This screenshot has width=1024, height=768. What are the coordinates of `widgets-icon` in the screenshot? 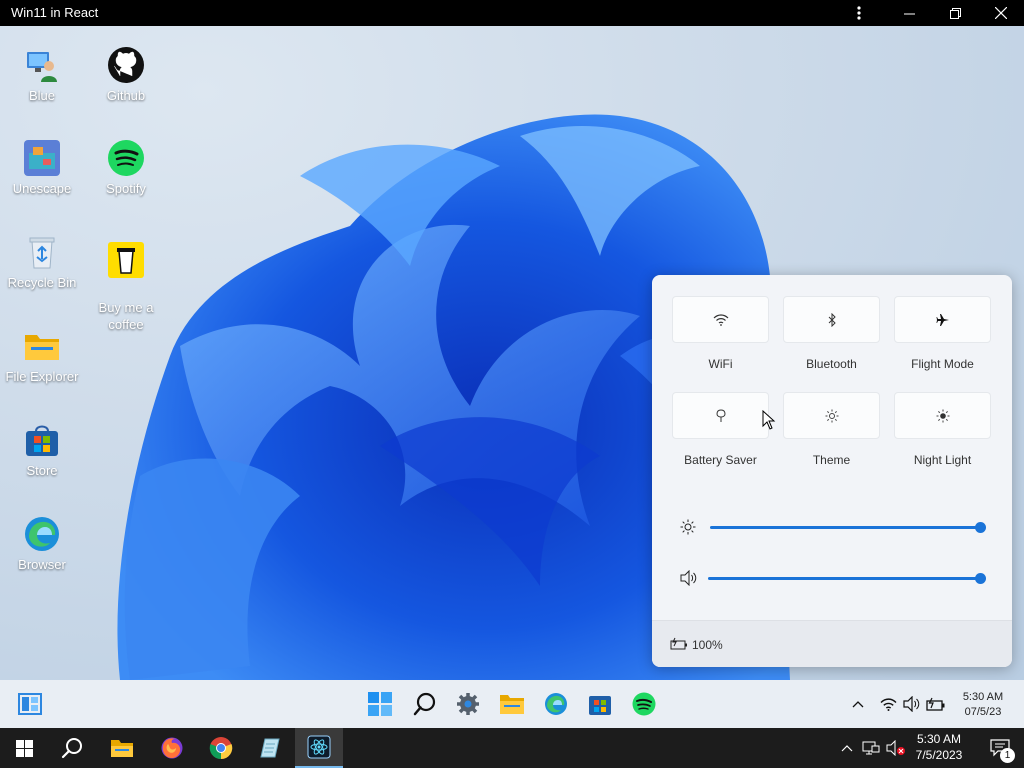 It's located at (30, 704).